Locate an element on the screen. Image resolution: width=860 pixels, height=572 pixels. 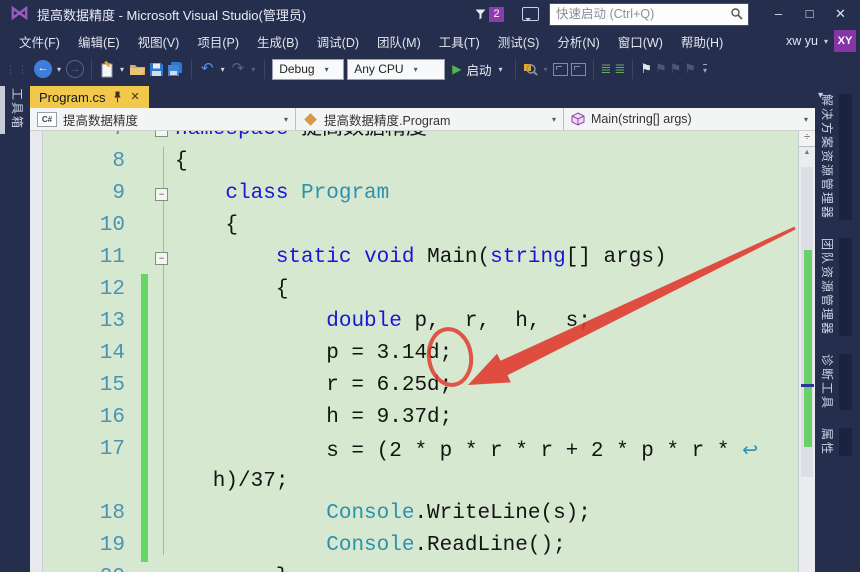
new-file-caret-icon: ▾ is located at coordinates (122, 69).